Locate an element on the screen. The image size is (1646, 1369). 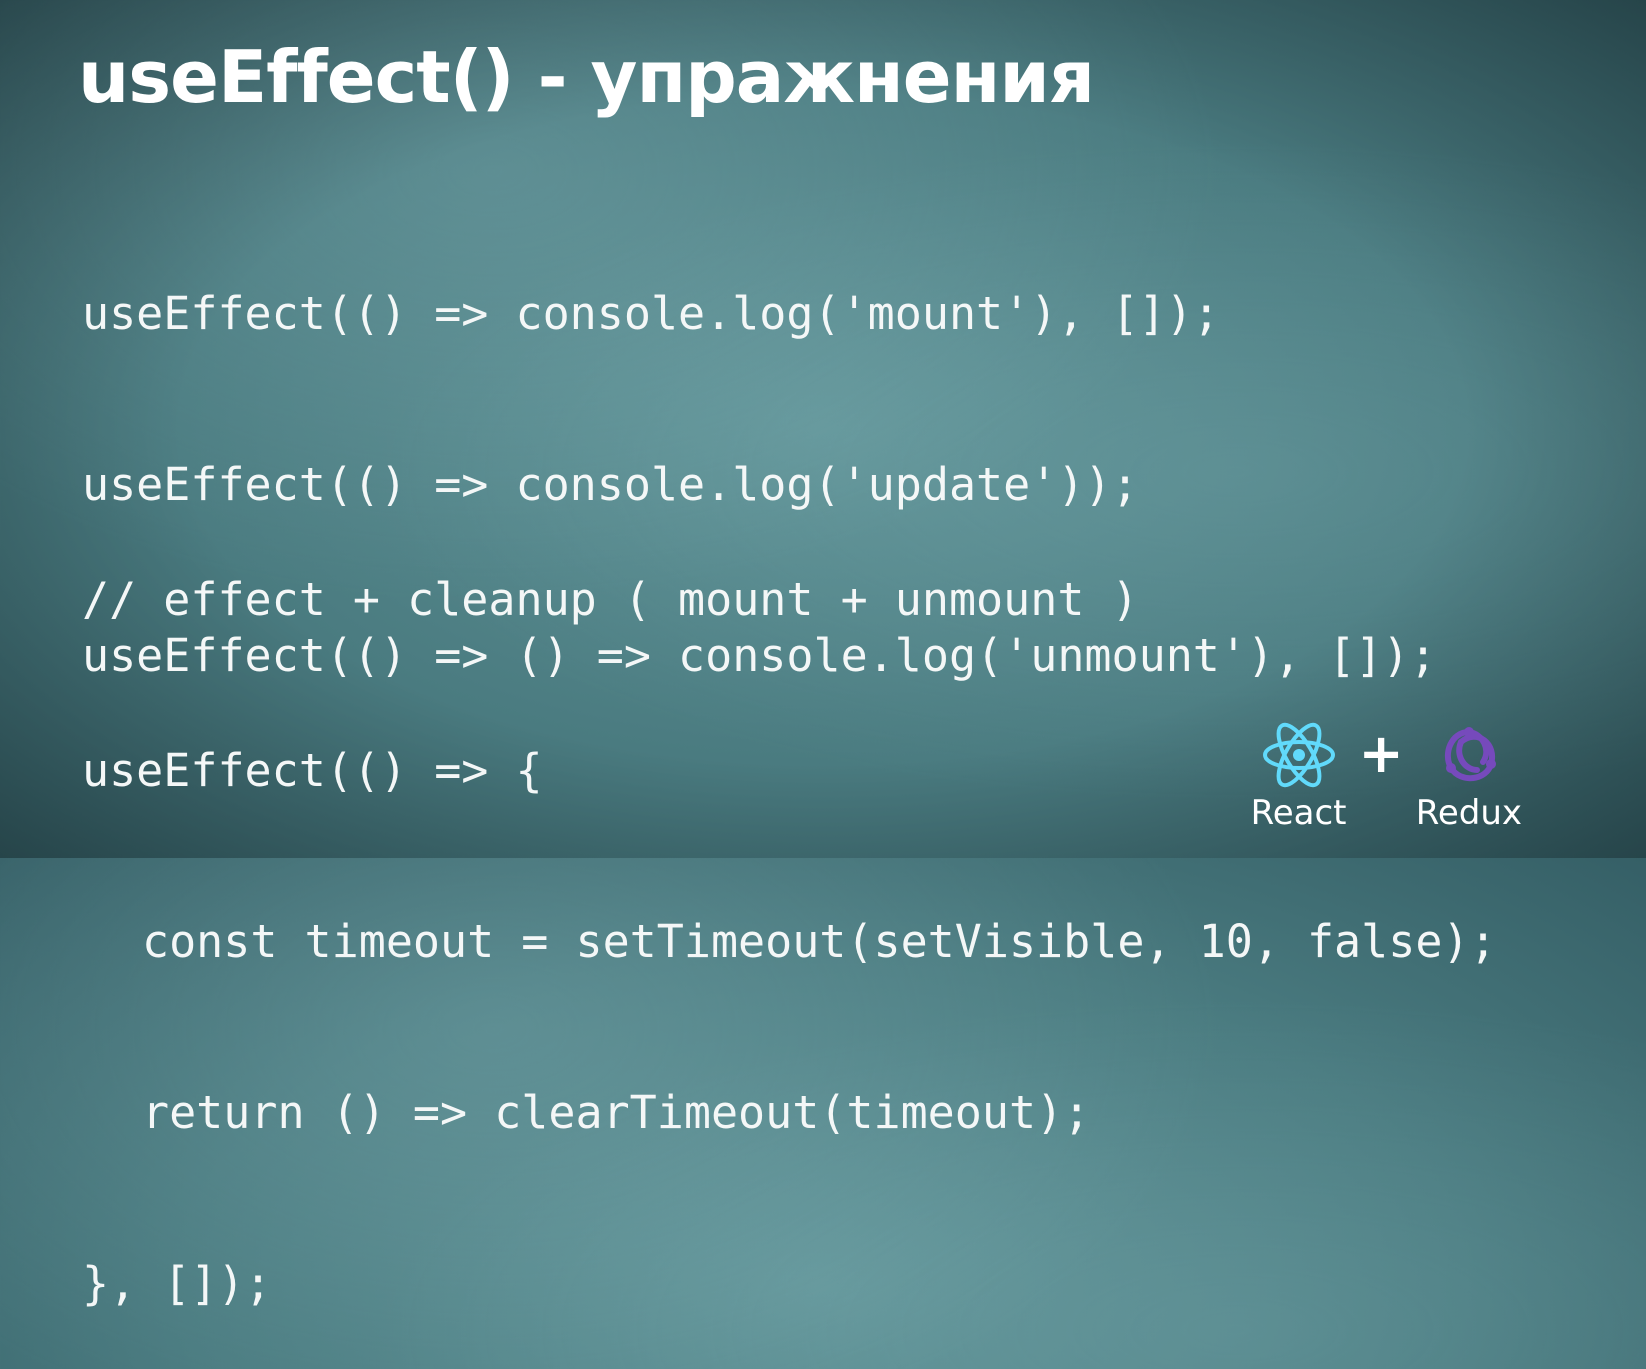
code-line-return-cleanup: return () => clearTimeout(timeout); is located at coordinates (616, 1112).